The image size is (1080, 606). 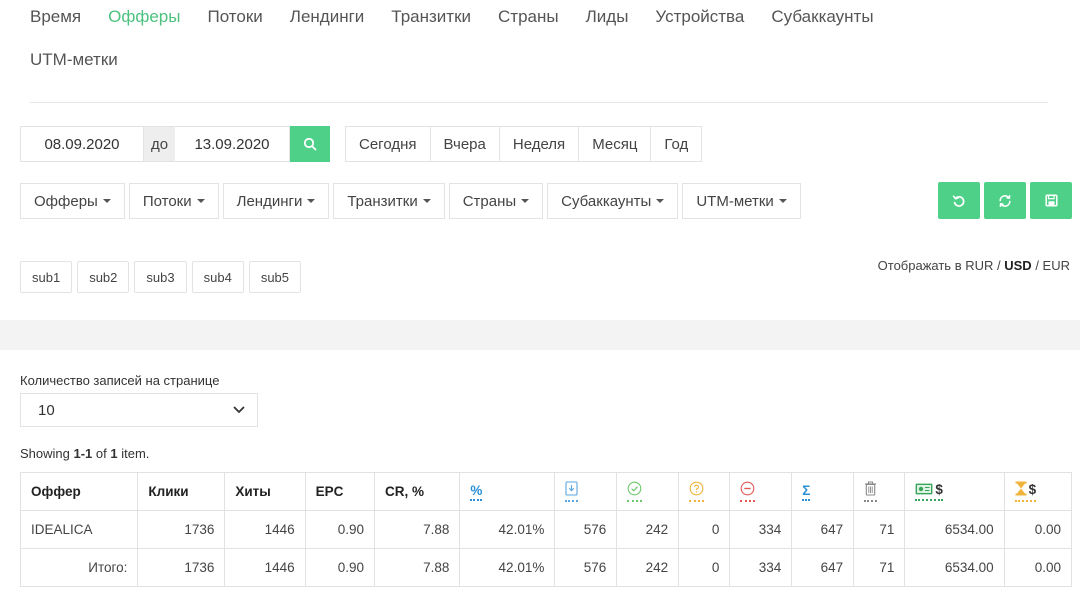 I want to click on filter-dropdown-1: Потоки, so click(x=173, y=201).